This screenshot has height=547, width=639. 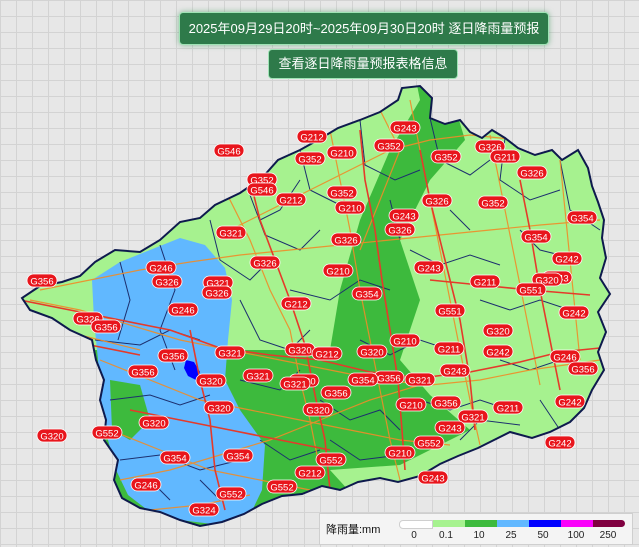 What do you see at coordinates (511, 535) in the screenshot?
I see `legend-tick-3: 25` at bounding box center [511, 535].